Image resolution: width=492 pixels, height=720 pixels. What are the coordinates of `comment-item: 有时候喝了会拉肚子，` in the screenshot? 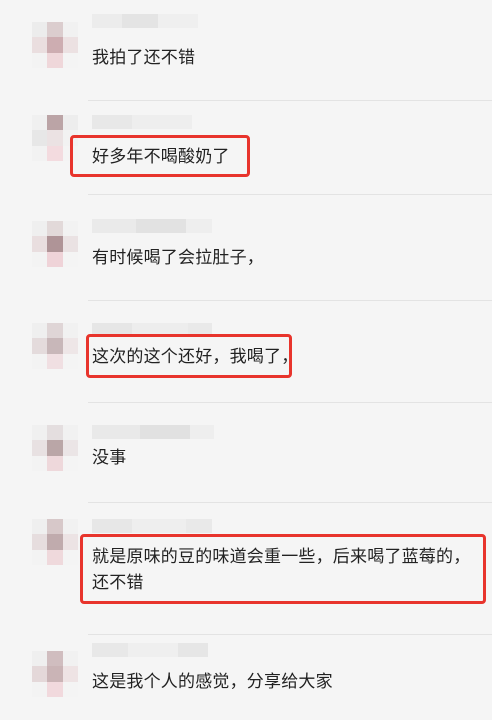 It's located at (246, 247).